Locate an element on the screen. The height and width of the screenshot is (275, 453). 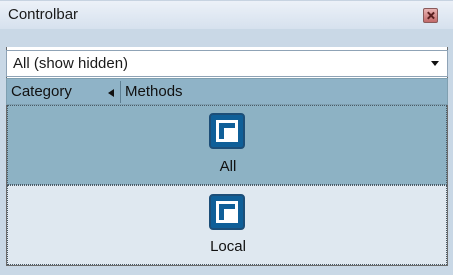
list-item-label: All is located at coordinates (228, 166).